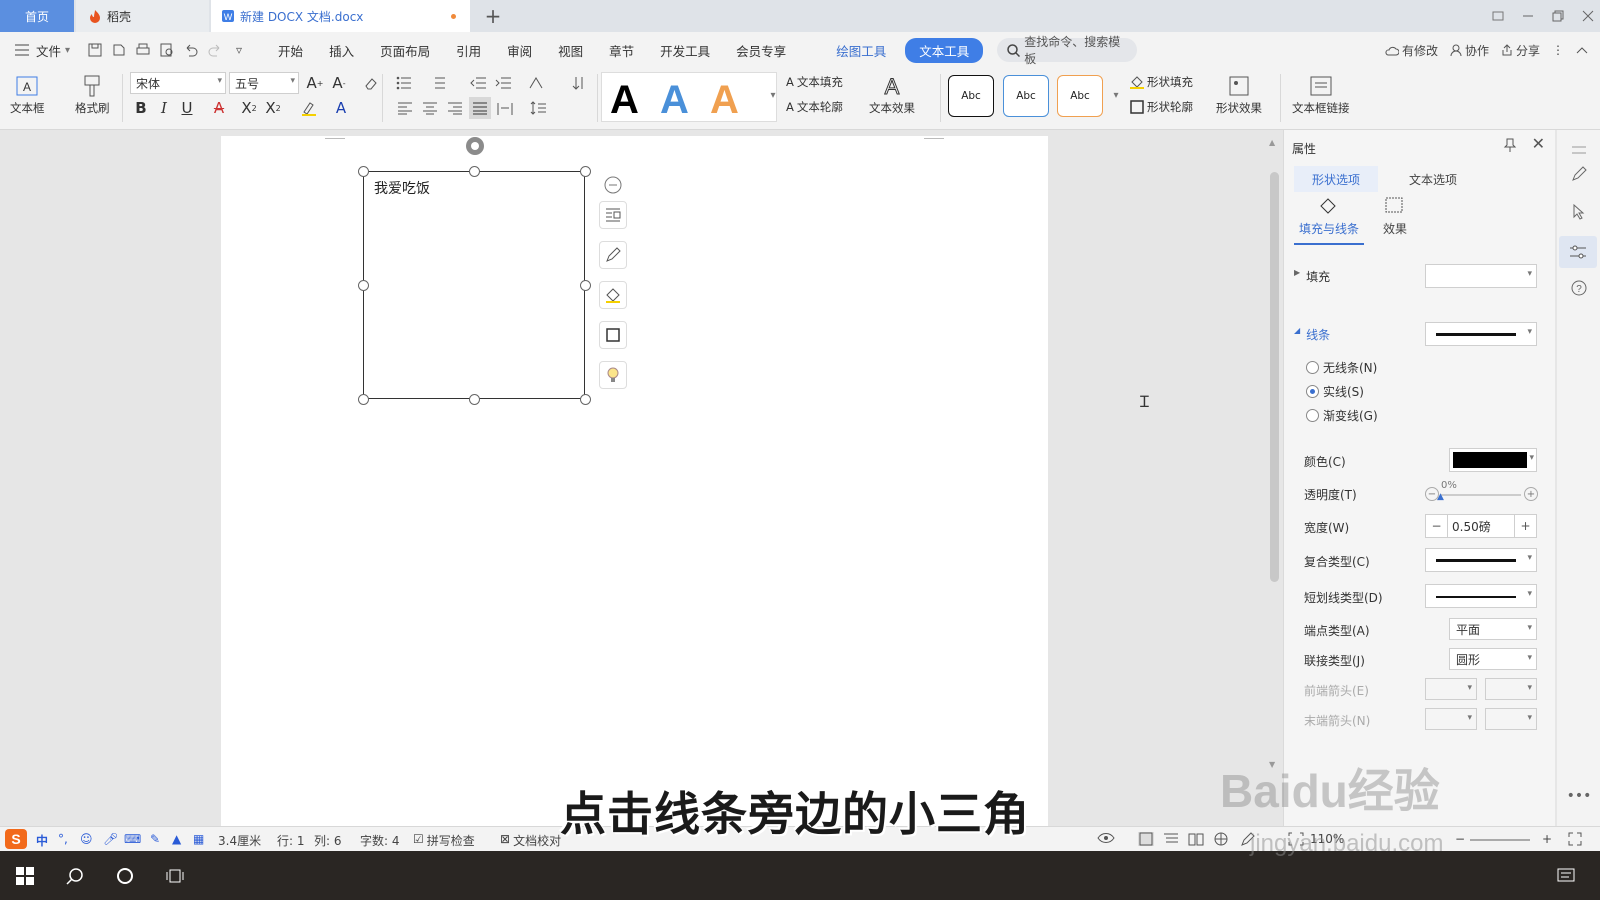  What do you see at coordinates (219, 108) in the screenshot?
I see `strikethrough-icon: A` at bounding box center [219, 108].